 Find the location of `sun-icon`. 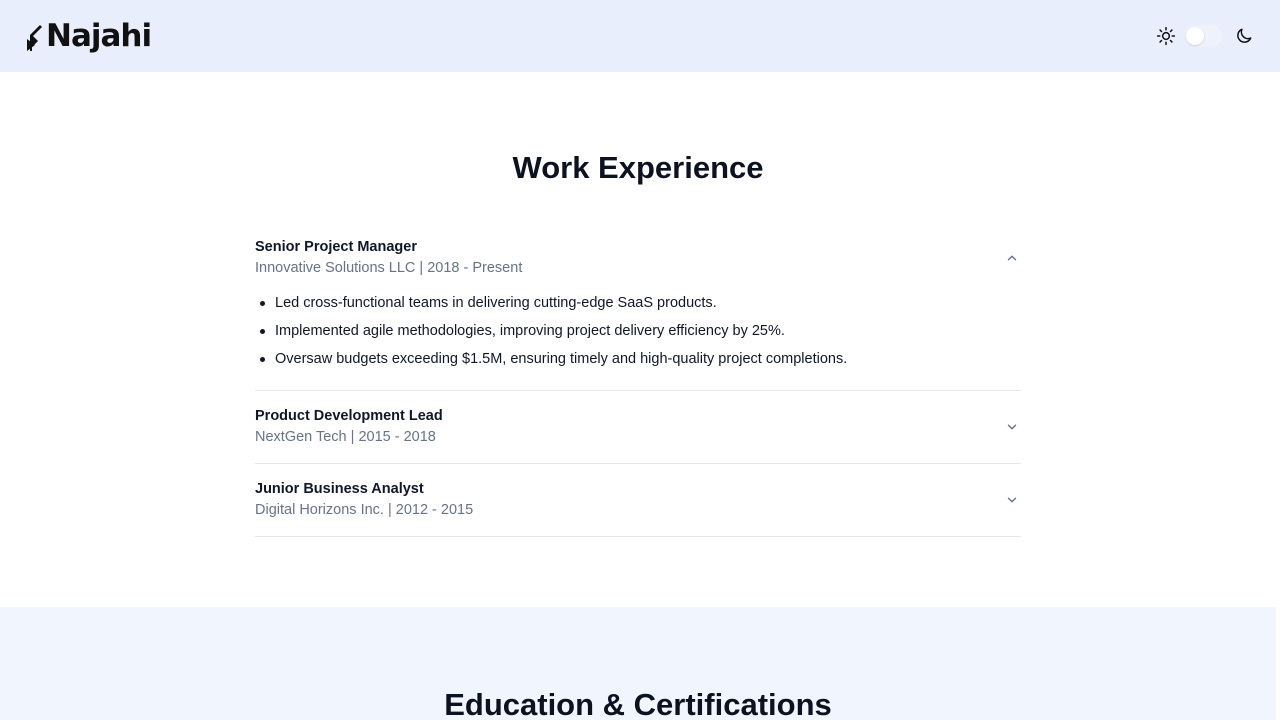

sun-icon is located at coordinates (1166, 36).